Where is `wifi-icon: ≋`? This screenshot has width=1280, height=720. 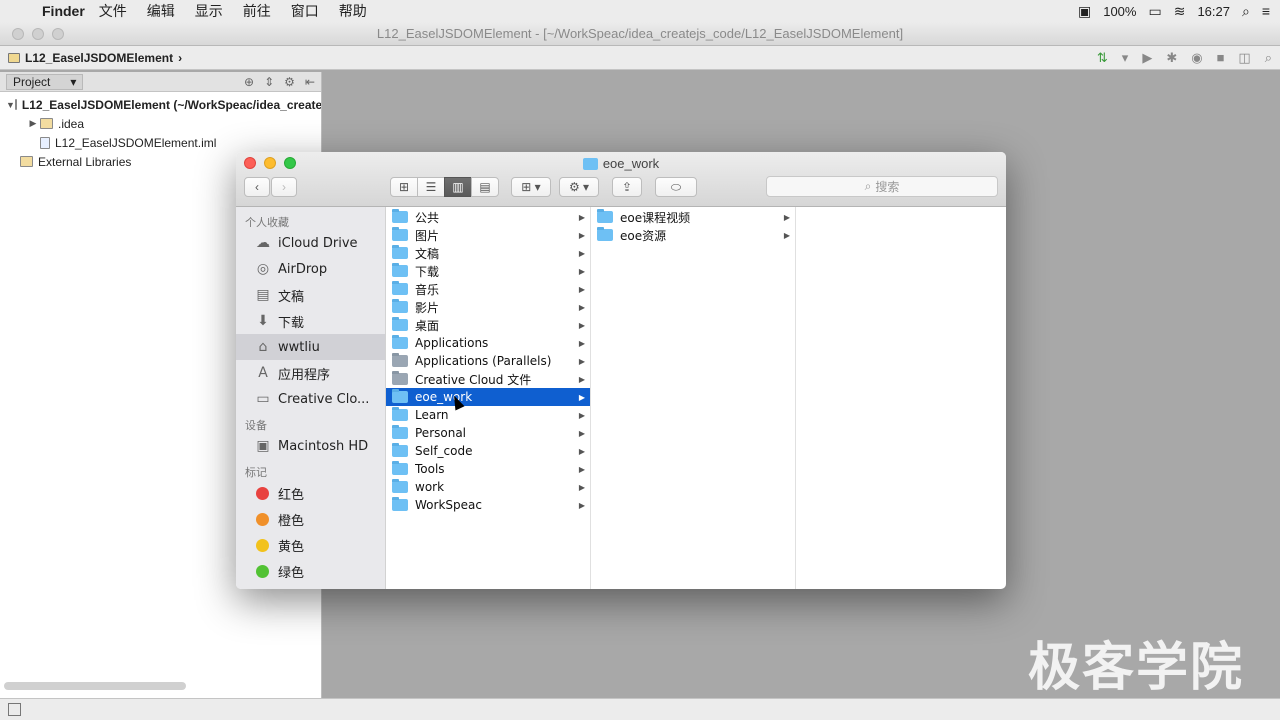 wifi-icon: ≋ is located at coordinates (1180, 11).